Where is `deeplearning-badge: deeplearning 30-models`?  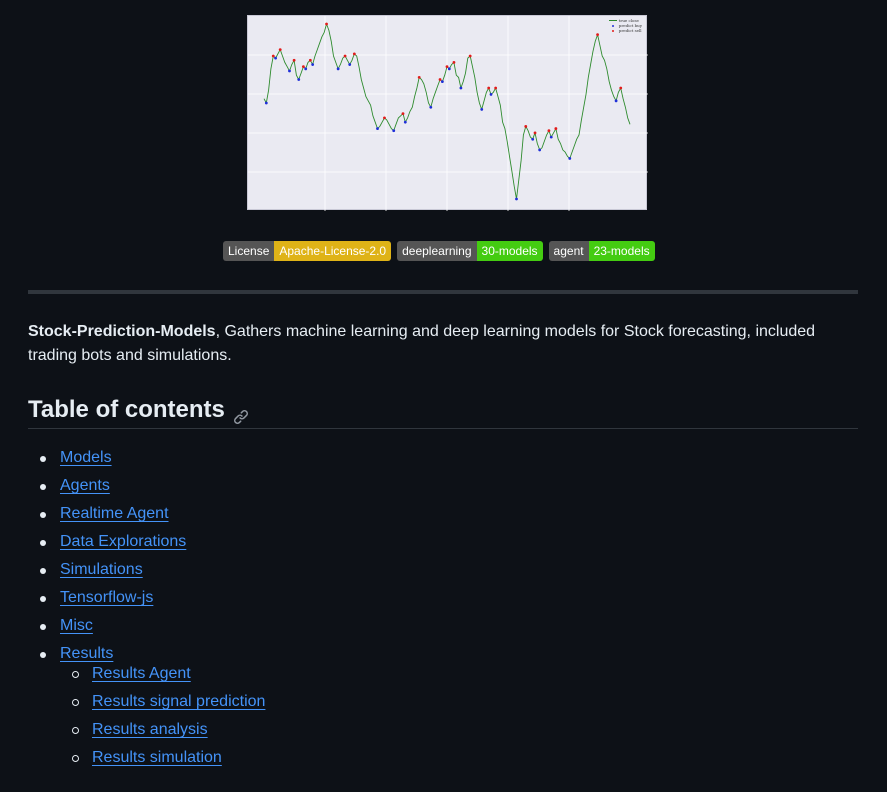
deeplearning-badge: deeplearning 30-models is located at coordinates (470, 251).